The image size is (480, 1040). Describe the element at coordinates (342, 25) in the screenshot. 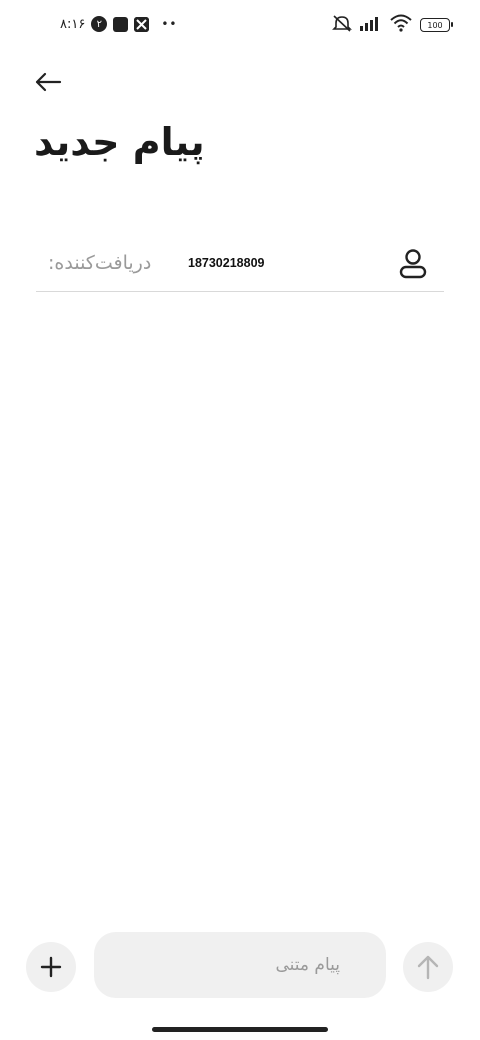

I see `mute-icon` at that location.